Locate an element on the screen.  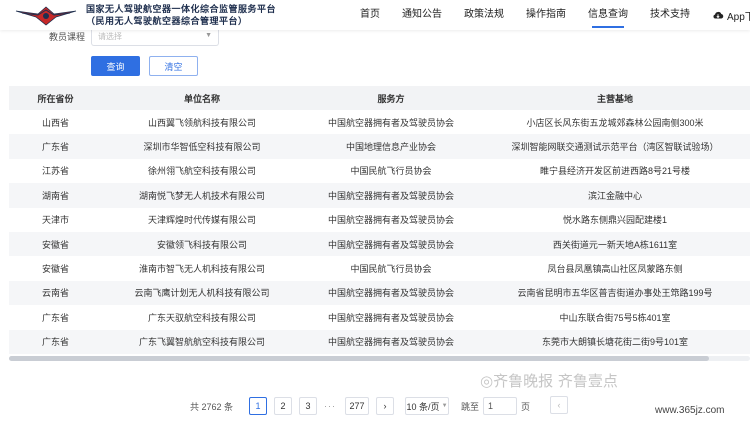
cell-company: 广东天驭航空科技有限公司 is located at coordinates (201, 317).